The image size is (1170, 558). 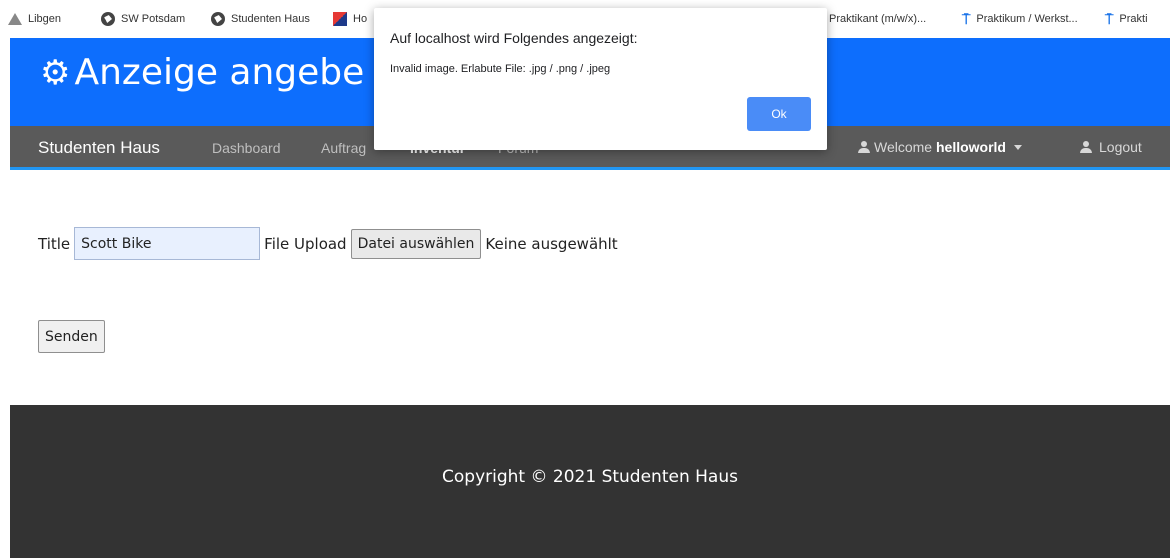 What do you see at coordinates (343, 148) in the screenshot?
I see `nav-link-auftrag: Auftrag` at bounding box center [343, 148].